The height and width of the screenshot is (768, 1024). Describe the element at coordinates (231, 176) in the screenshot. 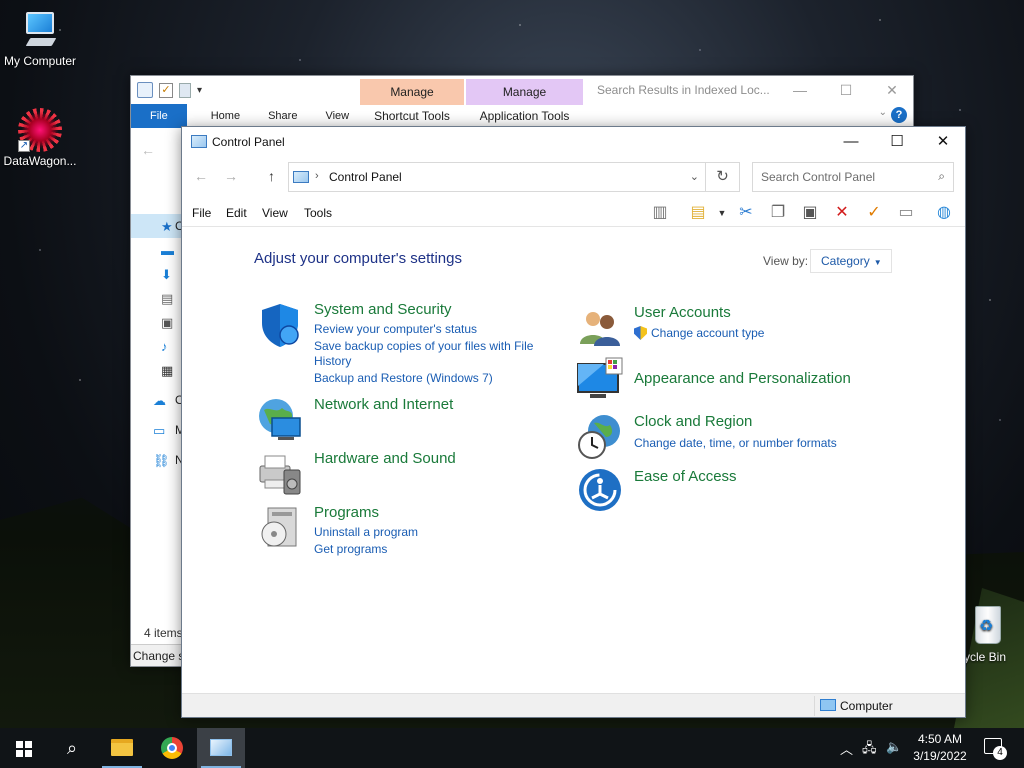

I see `forward-arrow-icon: →` at that location.